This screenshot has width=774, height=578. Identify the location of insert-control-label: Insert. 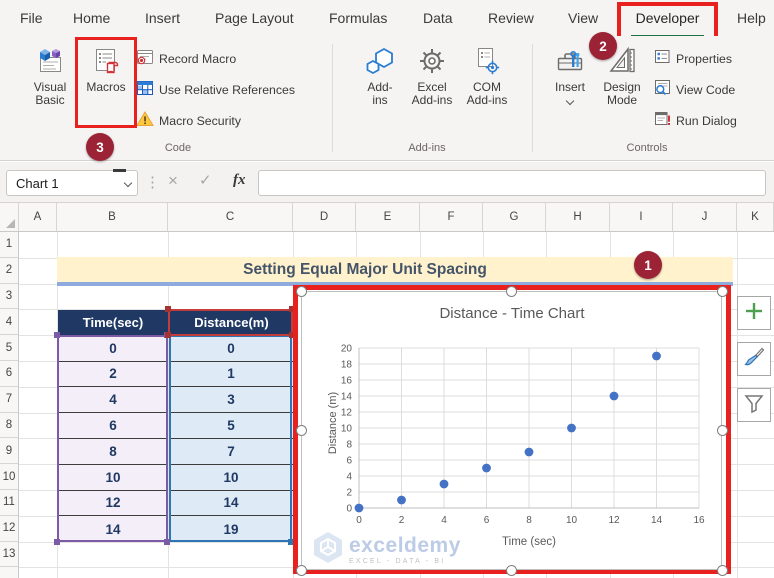
(569, 87).